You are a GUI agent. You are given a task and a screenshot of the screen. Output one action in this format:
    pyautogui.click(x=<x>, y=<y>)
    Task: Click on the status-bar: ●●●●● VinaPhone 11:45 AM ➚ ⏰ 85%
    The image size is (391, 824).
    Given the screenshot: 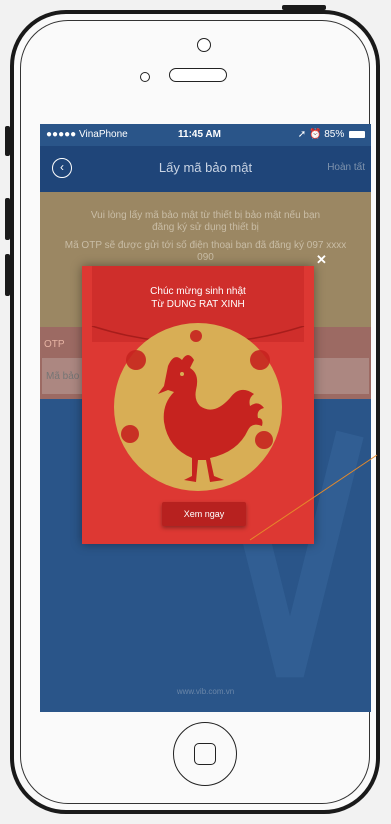 What is the action you would take?
    pyautogui.click(x=205, y=135)
    